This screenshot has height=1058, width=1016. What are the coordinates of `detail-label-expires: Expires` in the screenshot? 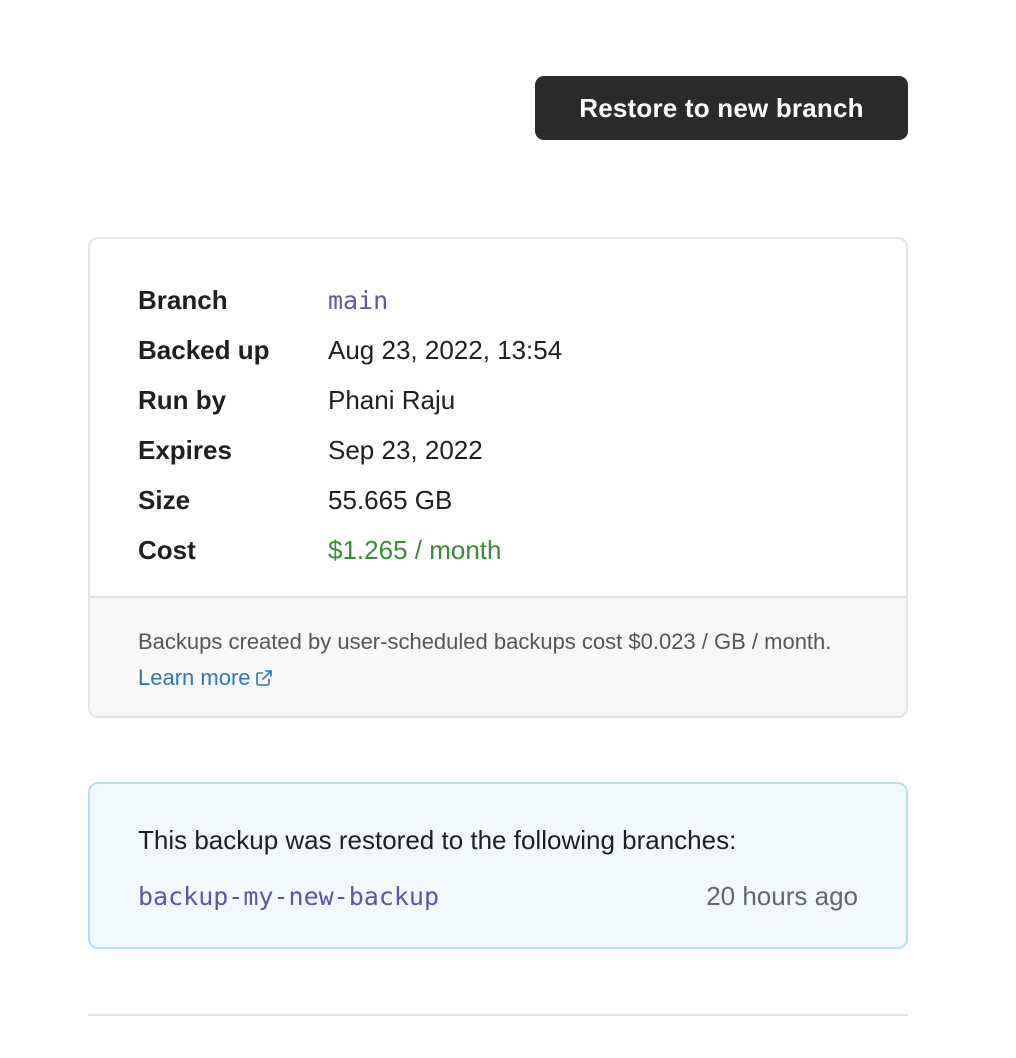 It's located at (185, 449).